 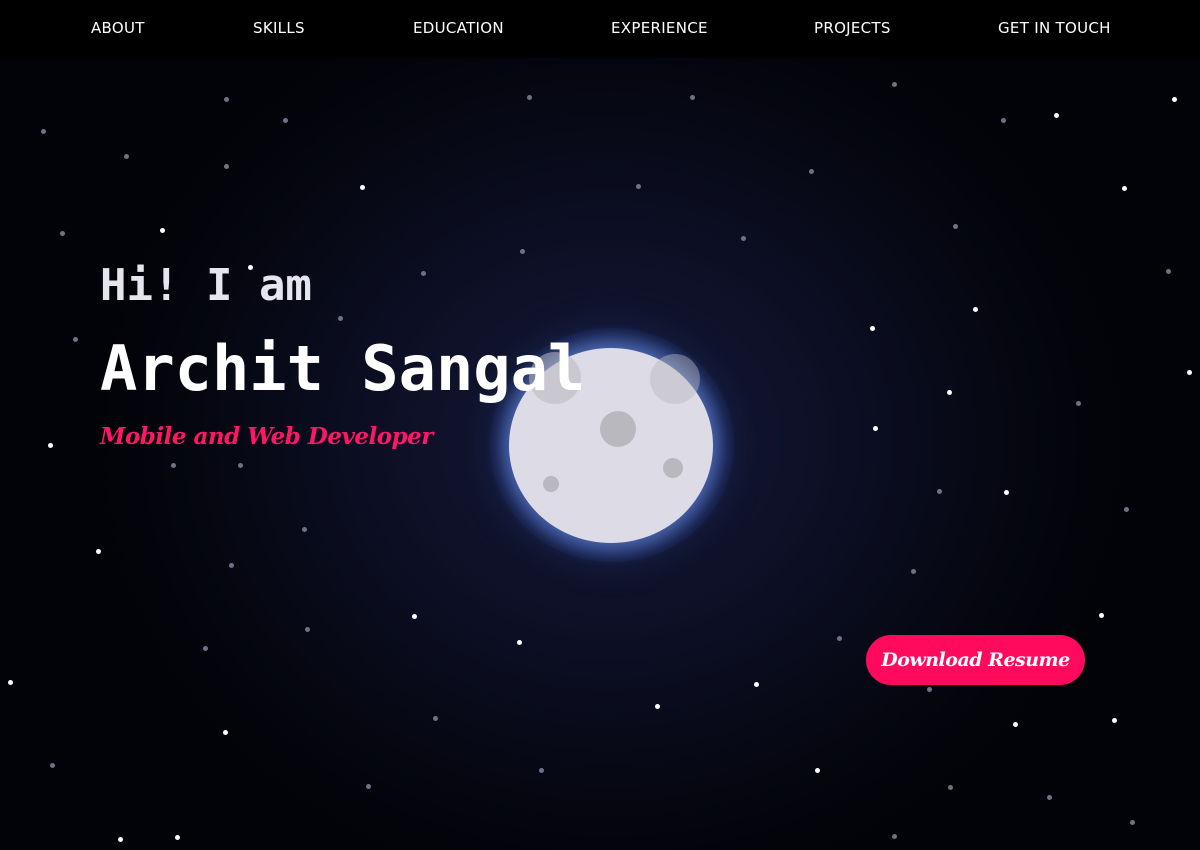 I want to click on nav-about-link: ABOUT, so click(x=118, y=28).